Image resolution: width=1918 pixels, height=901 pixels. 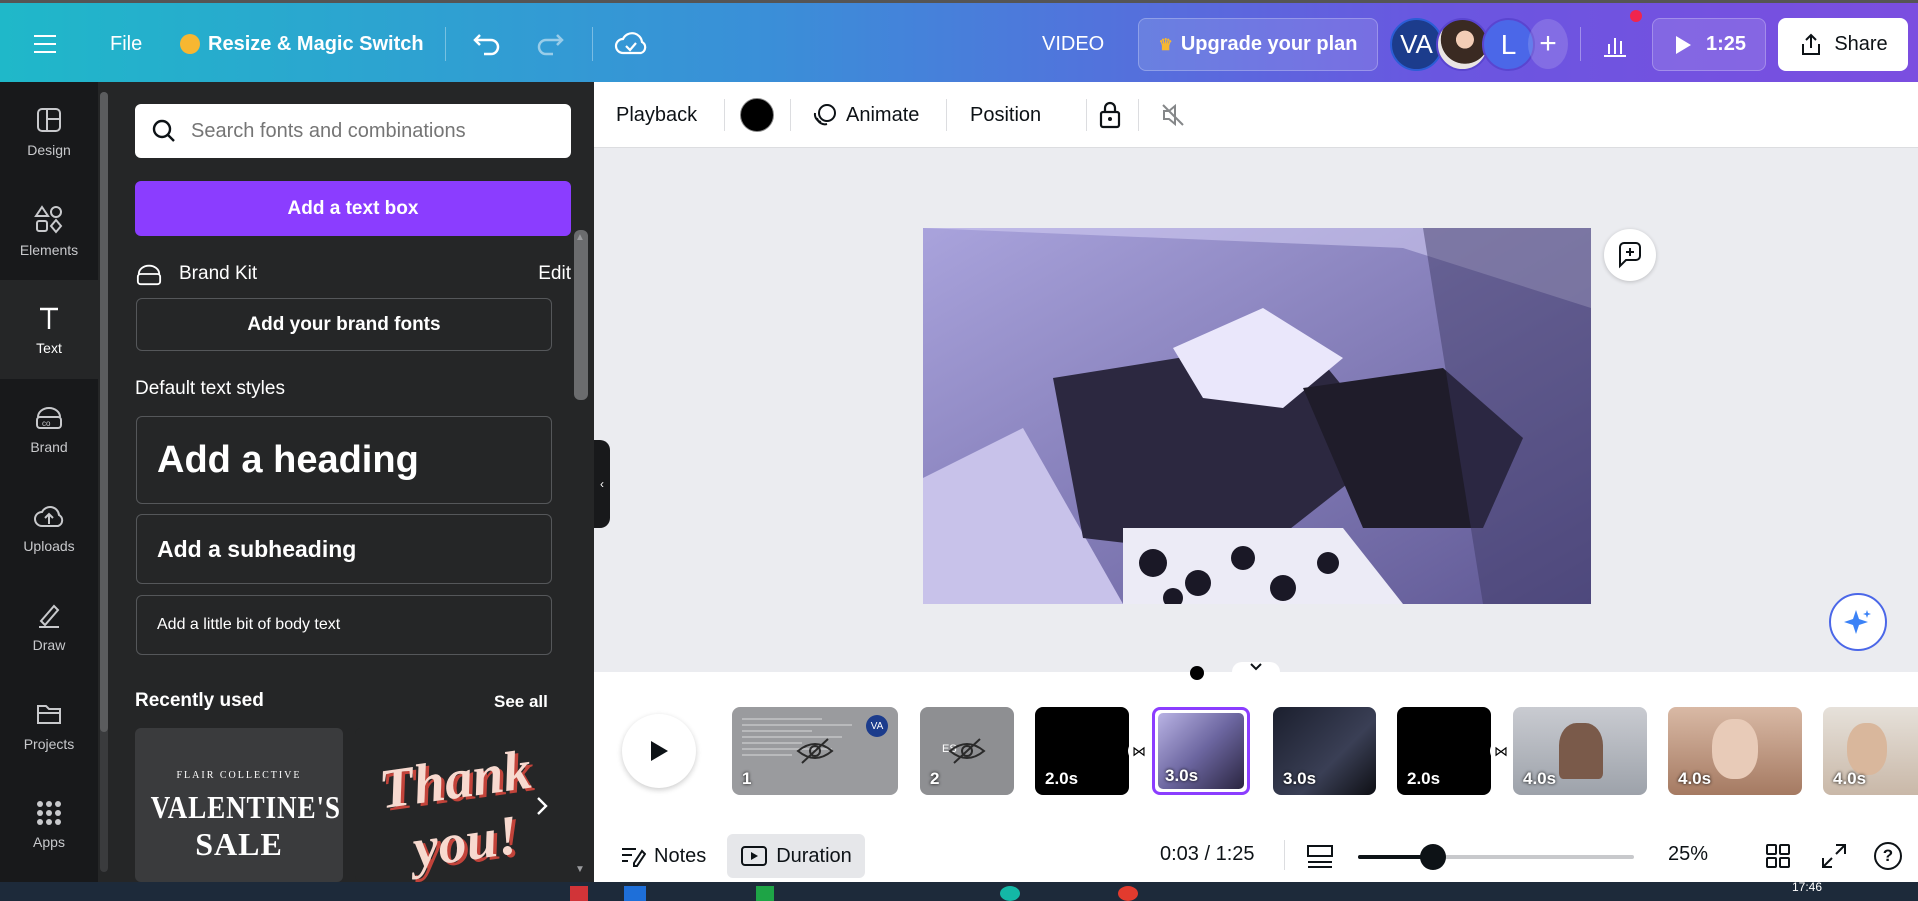 What do you see at coordinates (583, 482) in the screenshot?
I see `panel-scrollbar: ▲ ▼` at bounding box center [583, 482].